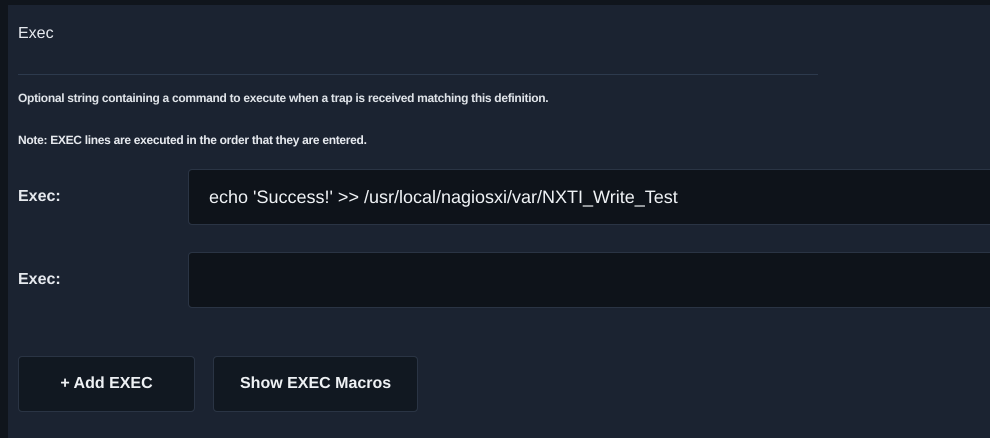  Describe the element at coordinates (284, 98) in the screenshot. I see `description-text: Optional string containing a command to execute when a trap is received matching this definition.` at that location.